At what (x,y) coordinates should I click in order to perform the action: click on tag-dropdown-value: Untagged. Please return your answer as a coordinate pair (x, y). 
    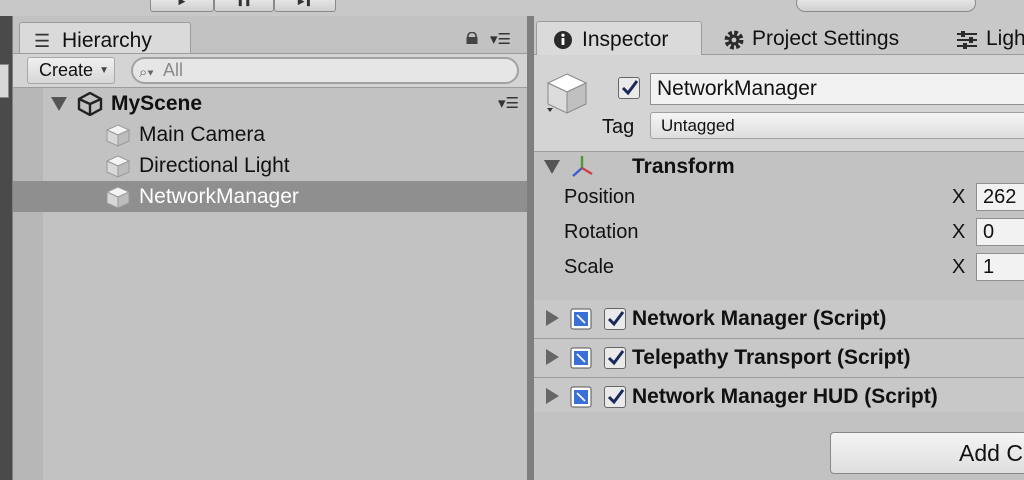
    Looking at the image, I should click on (698, 125).